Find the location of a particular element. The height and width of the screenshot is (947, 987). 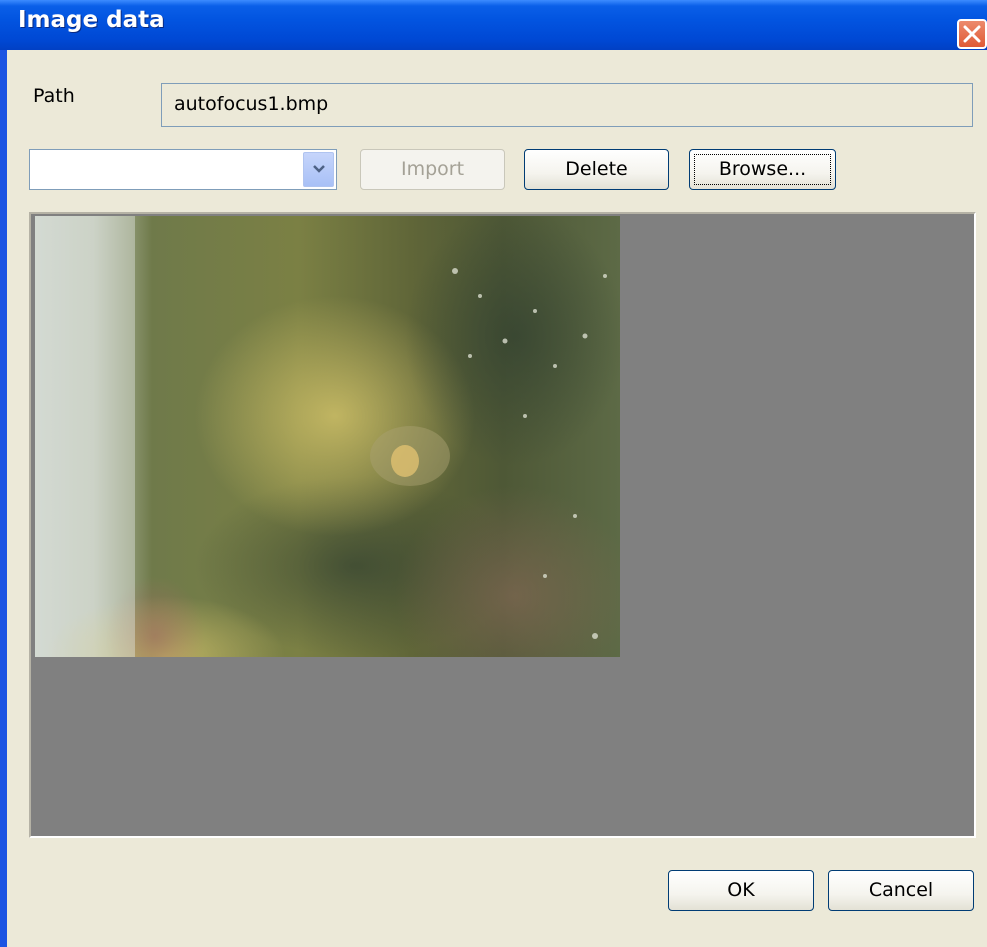

window-title: Image data is located at coordinates (91, 20).